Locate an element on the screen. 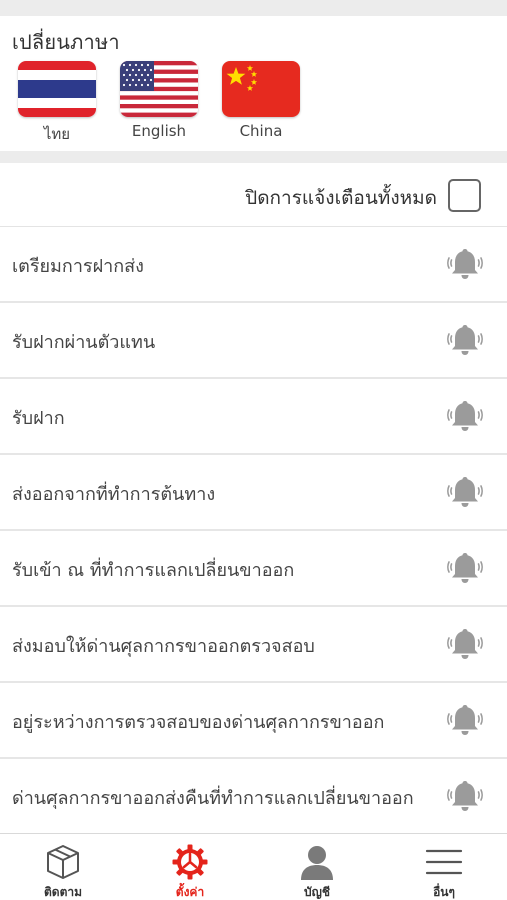  tab-settings-label: ตั้งค่า is located at coordinates (190, 892).